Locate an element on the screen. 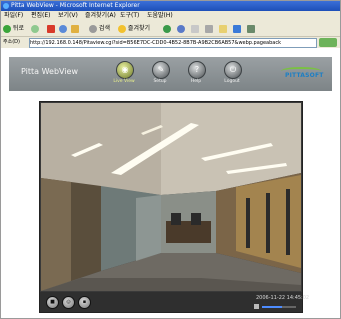  favorites-button: 즐겨찾기 is located at coordinates (134, 28).